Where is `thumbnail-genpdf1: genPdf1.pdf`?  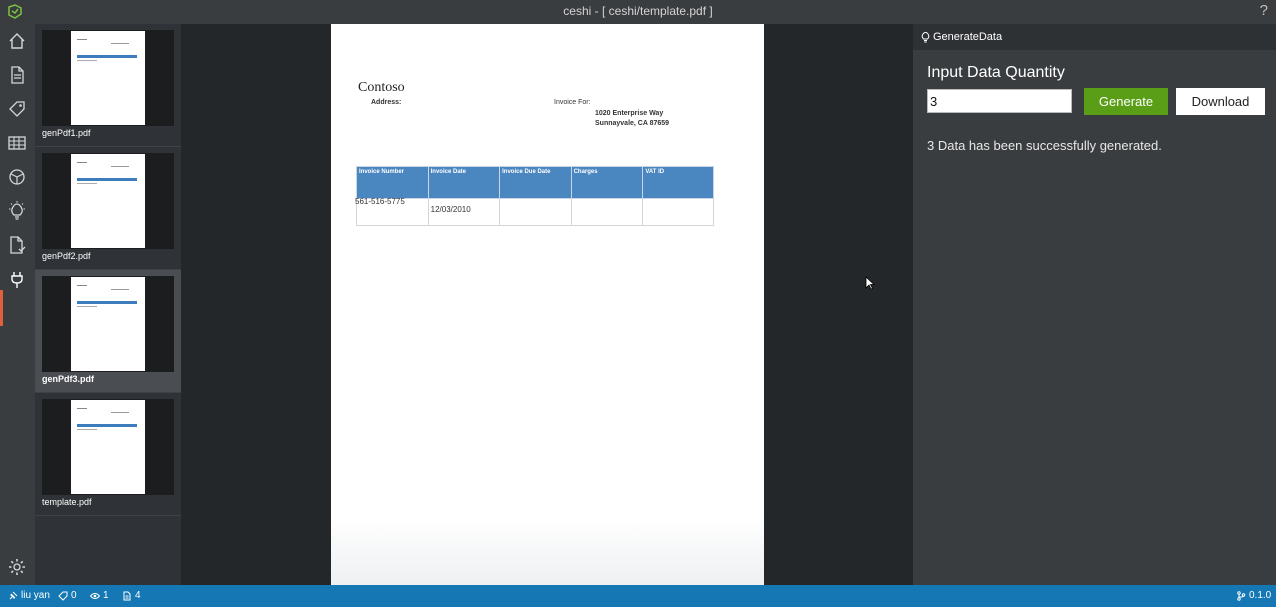 thumbnail-genpdf1: genPdf1.pdf is located at coordinates (108, 85).